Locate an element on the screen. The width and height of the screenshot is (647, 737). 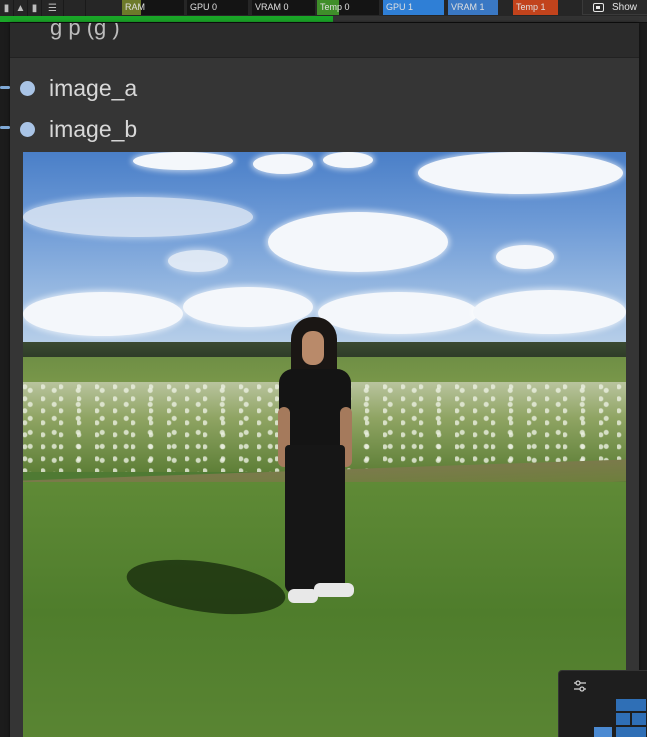
gpu1-monitor: GPU 1 is located at coordinates (413, 7).